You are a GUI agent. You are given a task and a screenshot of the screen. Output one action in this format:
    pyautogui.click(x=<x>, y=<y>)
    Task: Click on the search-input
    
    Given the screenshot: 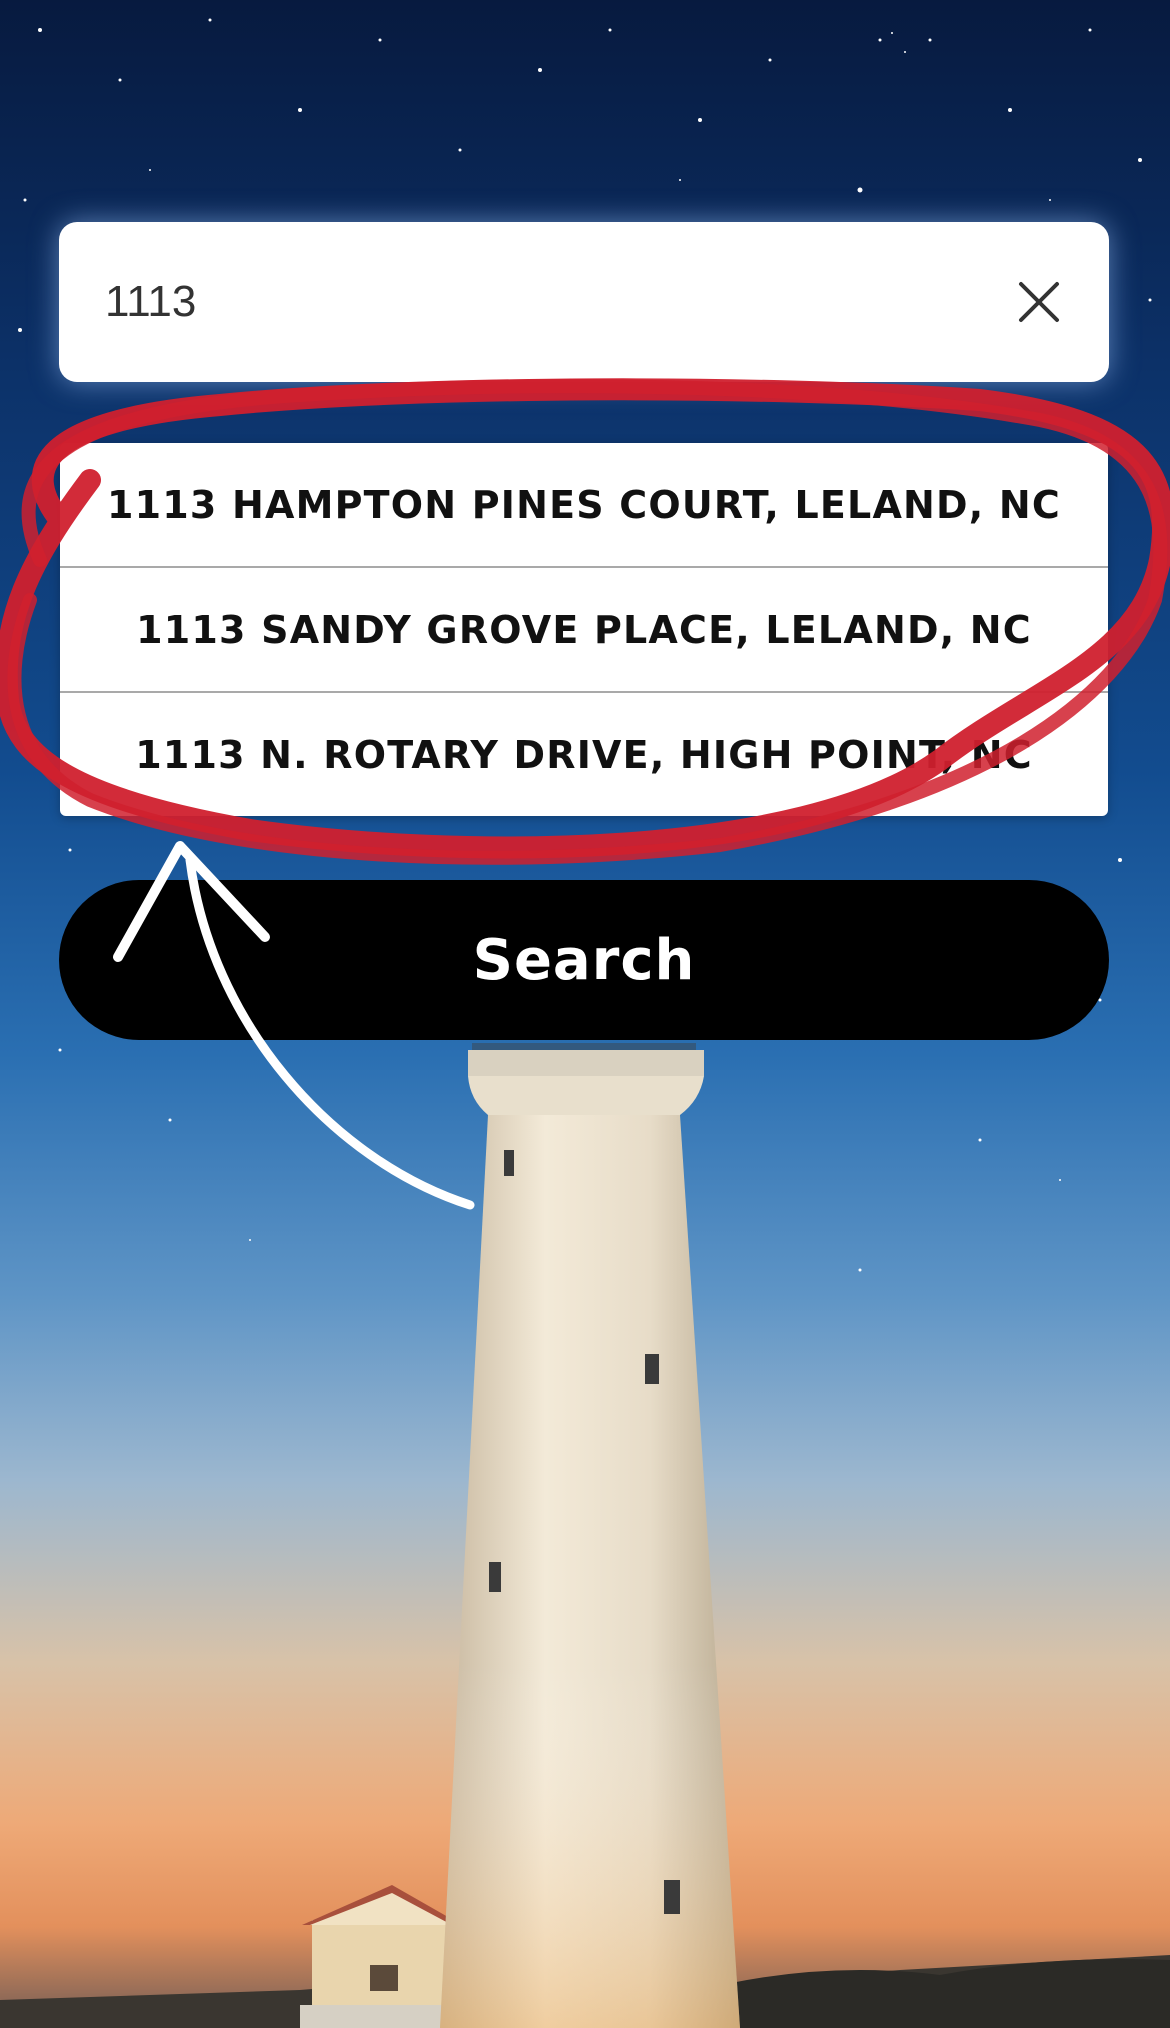 What is the action you would take?
    pyautogui.click(x=557, y=302)
    